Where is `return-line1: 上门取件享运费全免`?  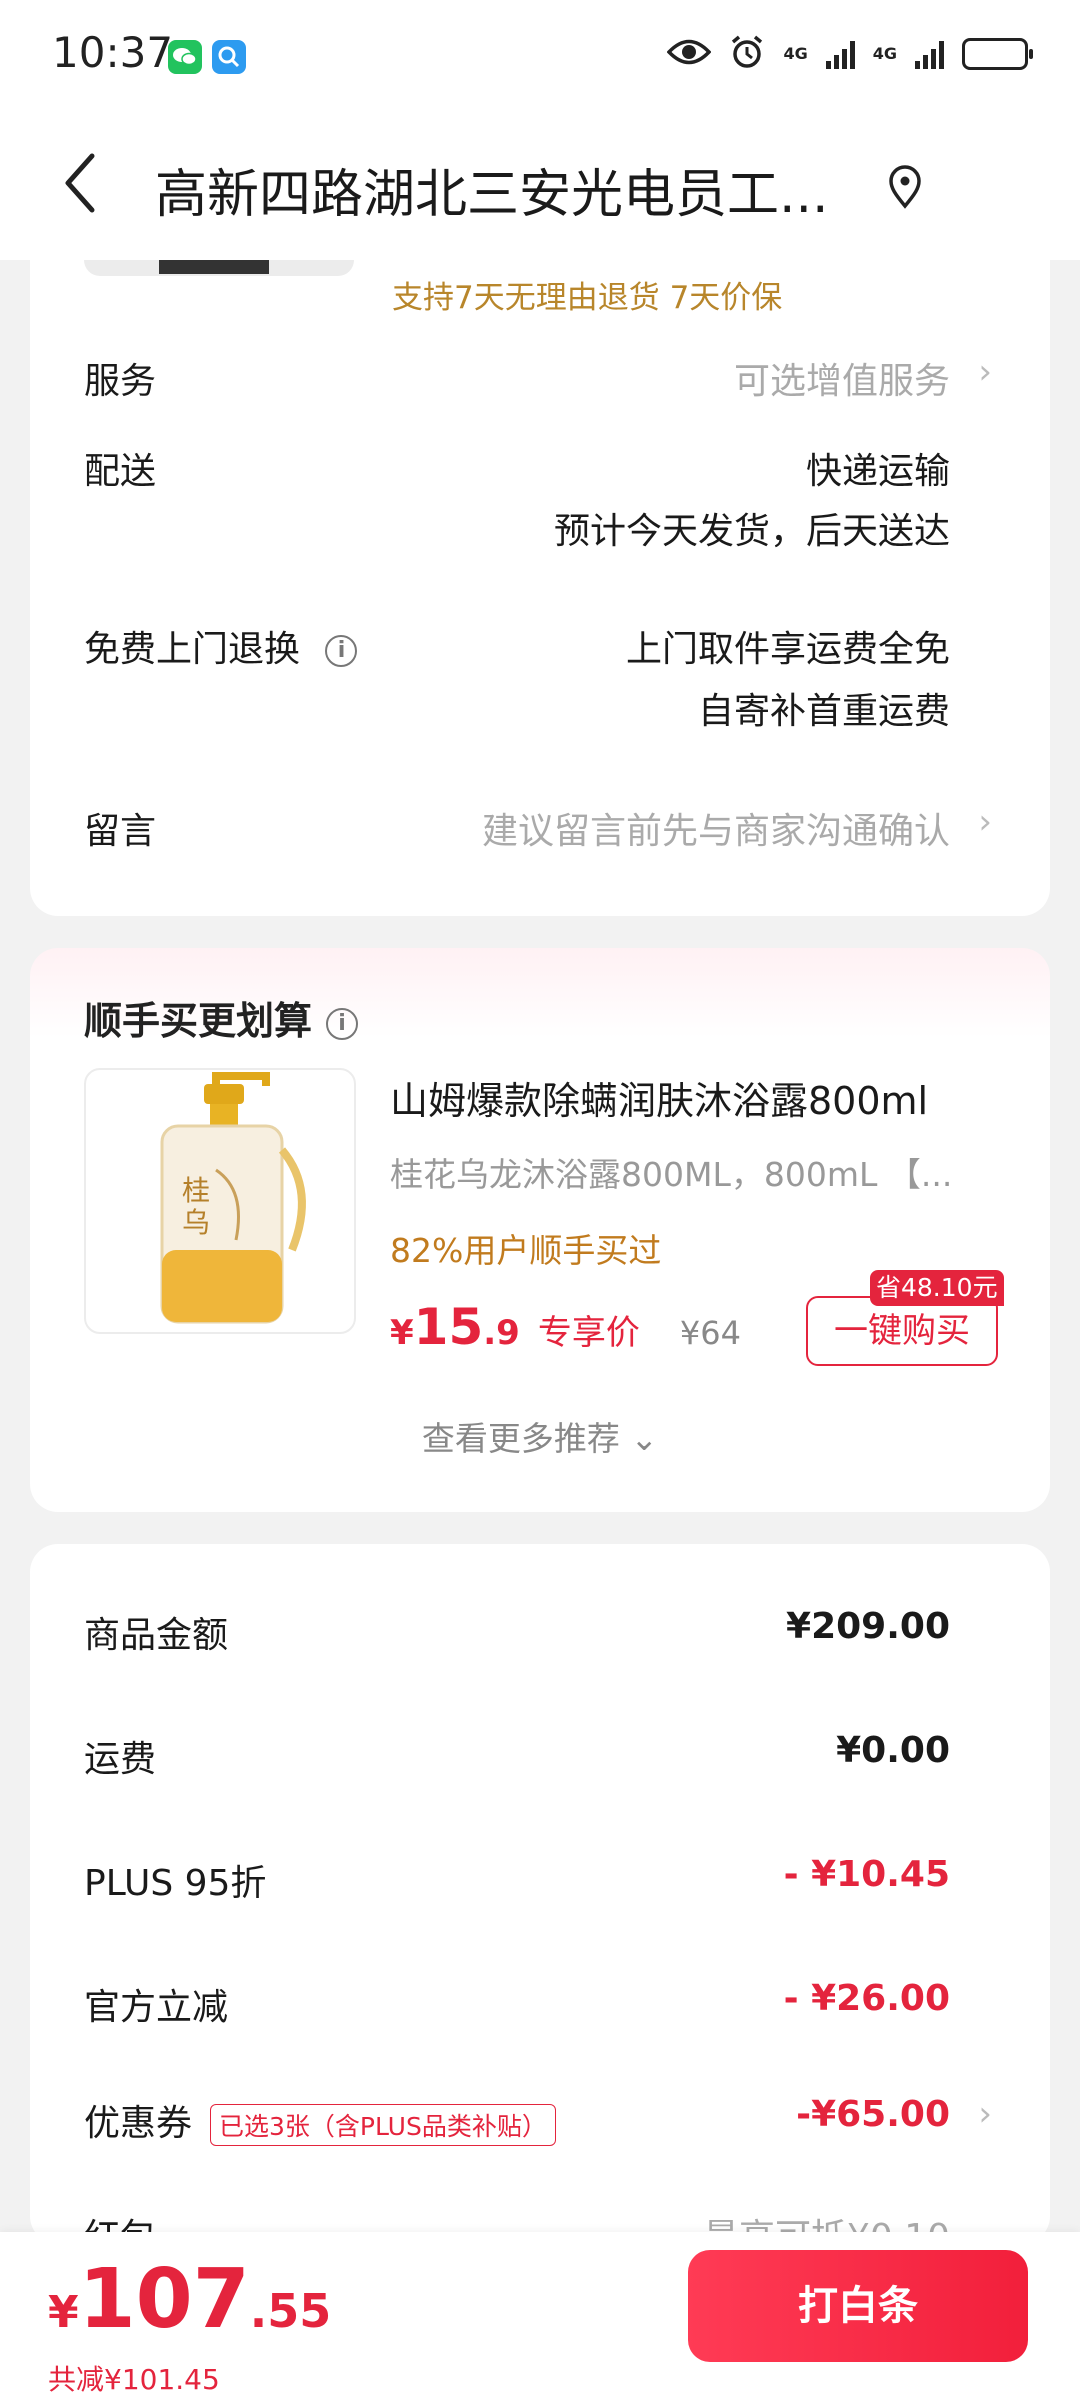
return-line1: 上门取件享运费全免 is located at coordinates (787, 649).